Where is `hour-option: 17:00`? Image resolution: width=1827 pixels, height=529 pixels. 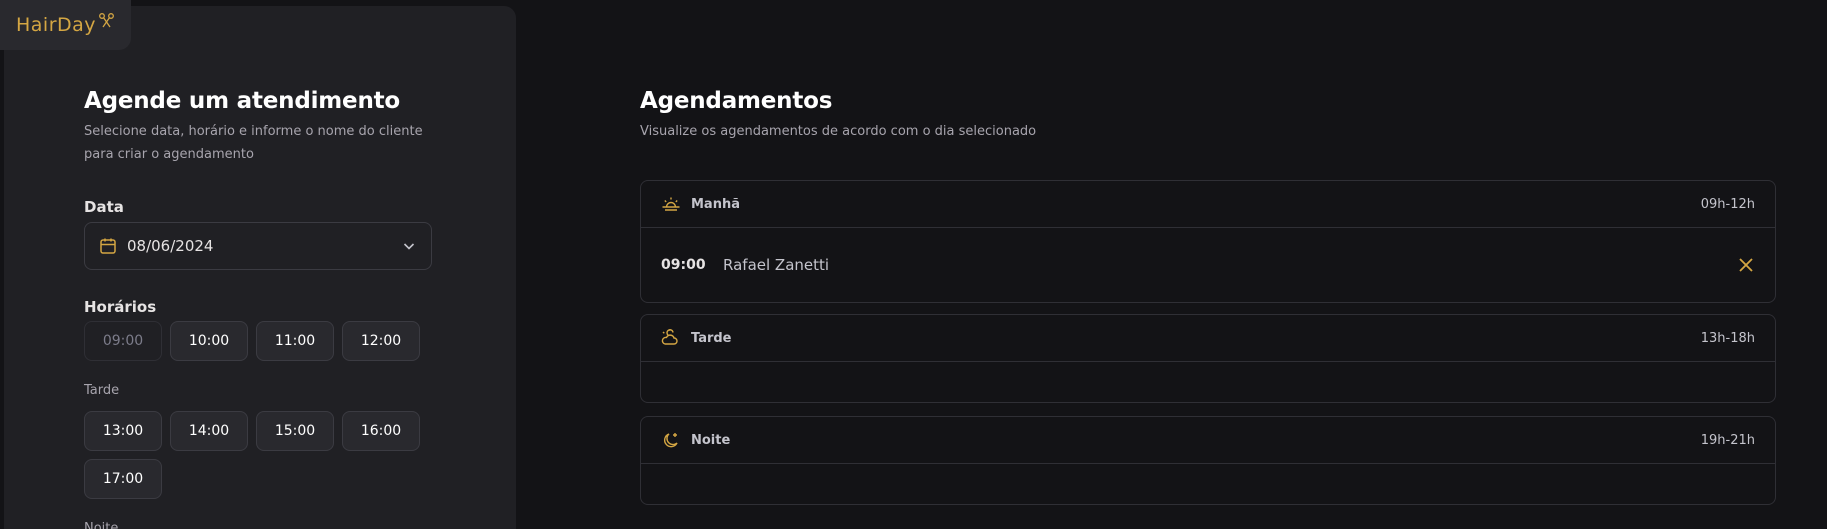
hour-option: 17:00 is located at coordinates (123, 479).